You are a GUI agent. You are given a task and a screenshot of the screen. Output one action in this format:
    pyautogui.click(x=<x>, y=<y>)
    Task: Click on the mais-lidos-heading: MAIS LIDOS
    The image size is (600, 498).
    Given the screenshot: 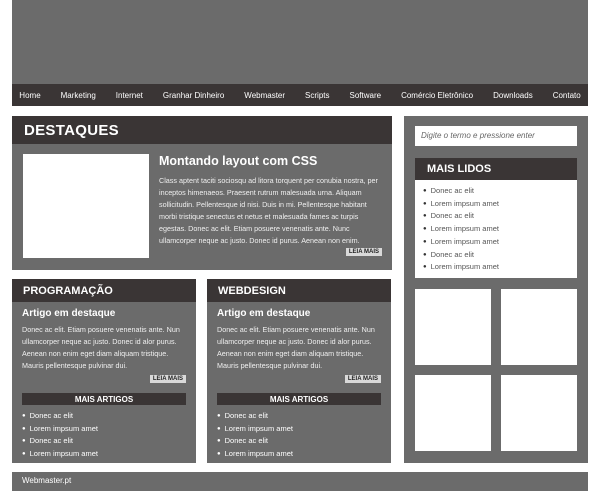 What is the action you would take?
    pyautogui.click(x=496, y=169)
    